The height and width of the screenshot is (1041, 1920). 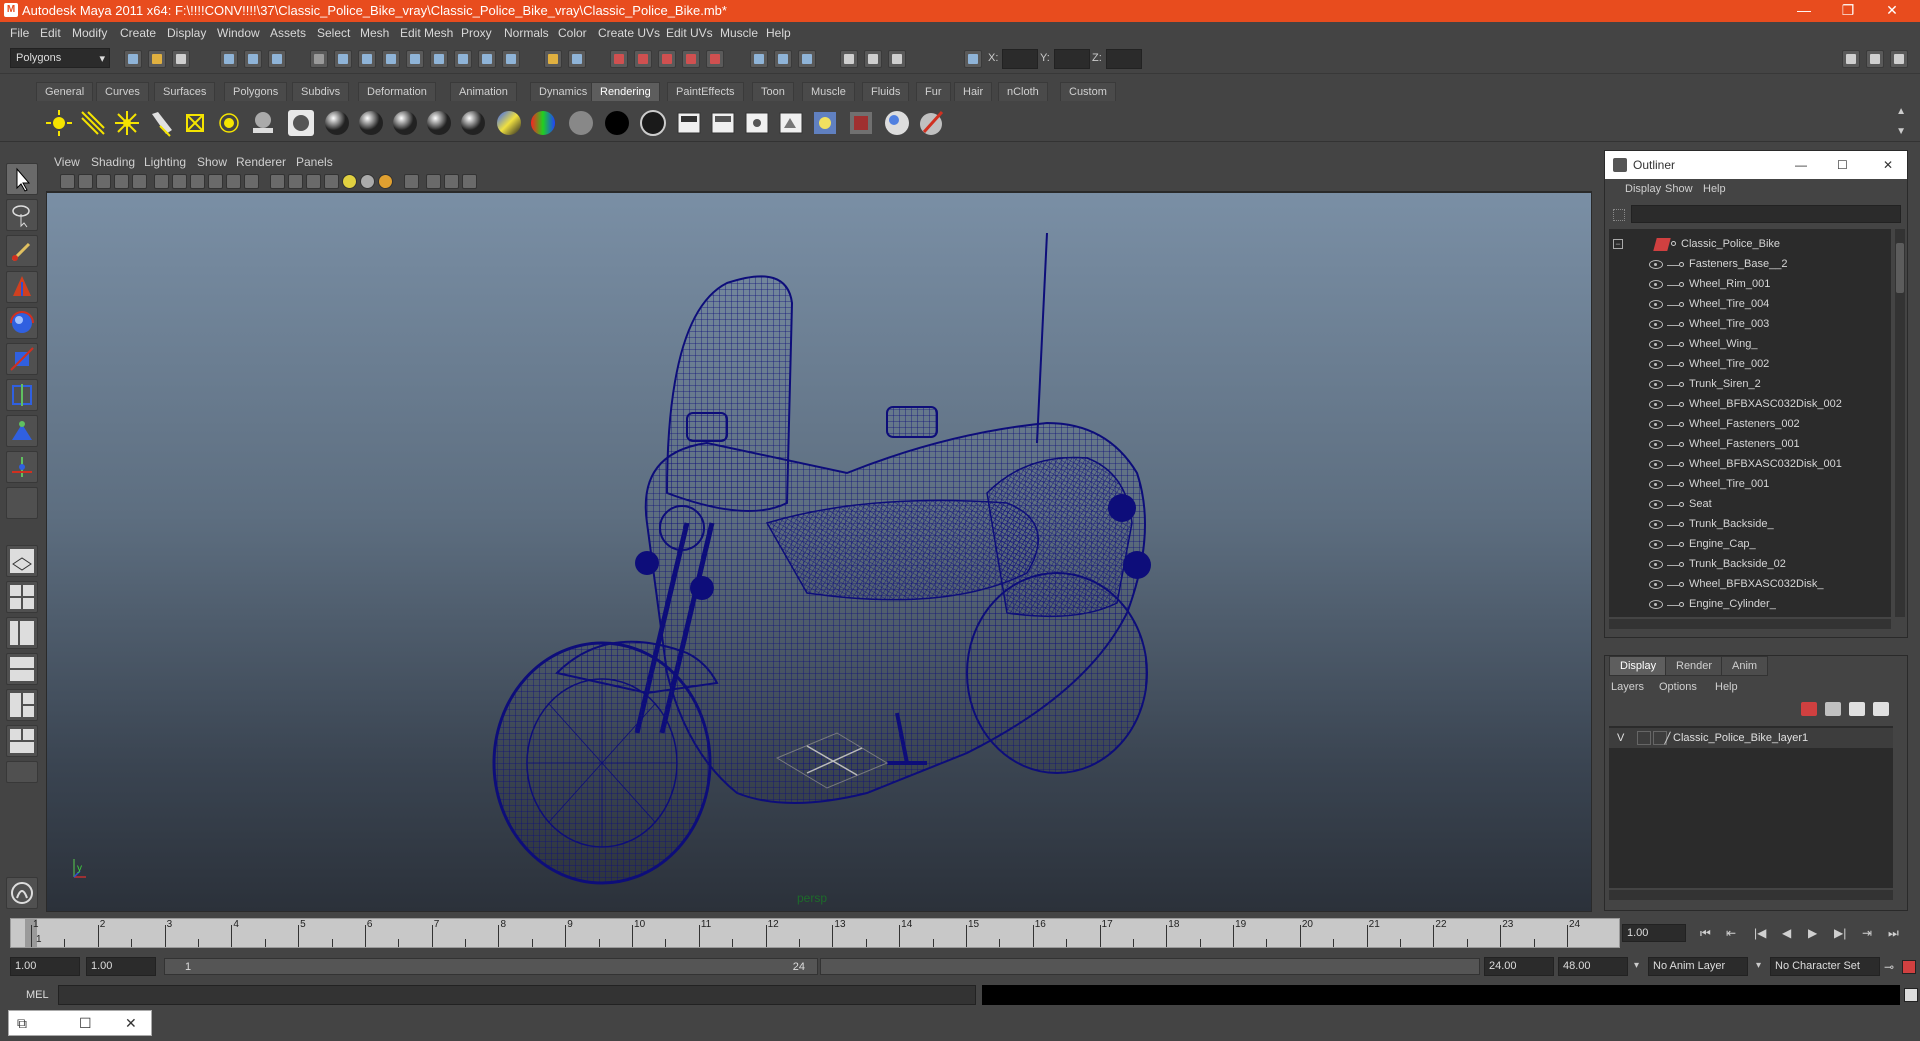 I want to click on layer-horizontal-scrollbar, so click(x=1751, y=895).